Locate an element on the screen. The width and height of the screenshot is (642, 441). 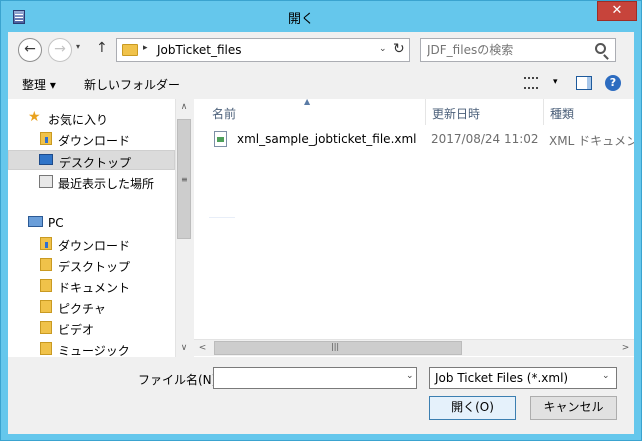
file-type: XML ドキュメント is located at coordinates (591, 141).